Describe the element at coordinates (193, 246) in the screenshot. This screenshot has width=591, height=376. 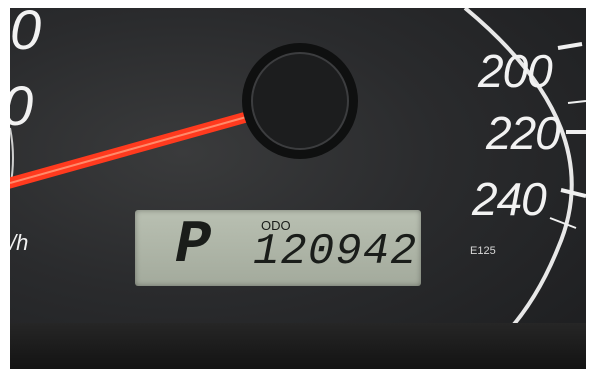
I see `gear-indicator: P` at that location.